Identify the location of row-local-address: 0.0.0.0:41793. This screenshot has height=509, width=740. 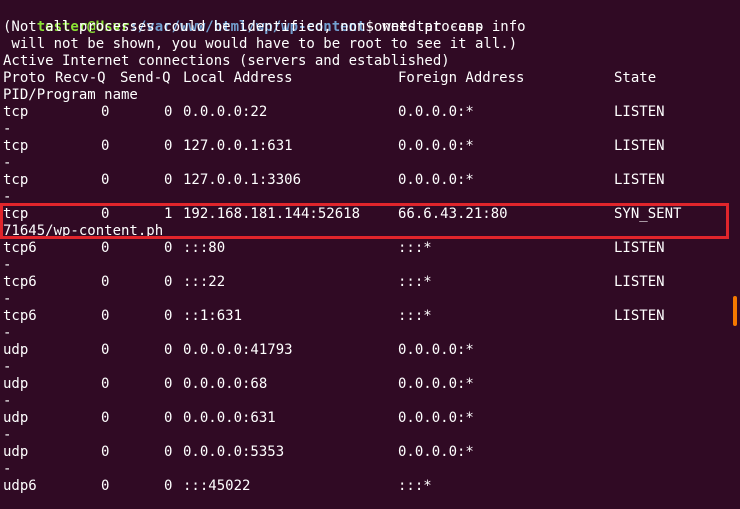
(238, 350).